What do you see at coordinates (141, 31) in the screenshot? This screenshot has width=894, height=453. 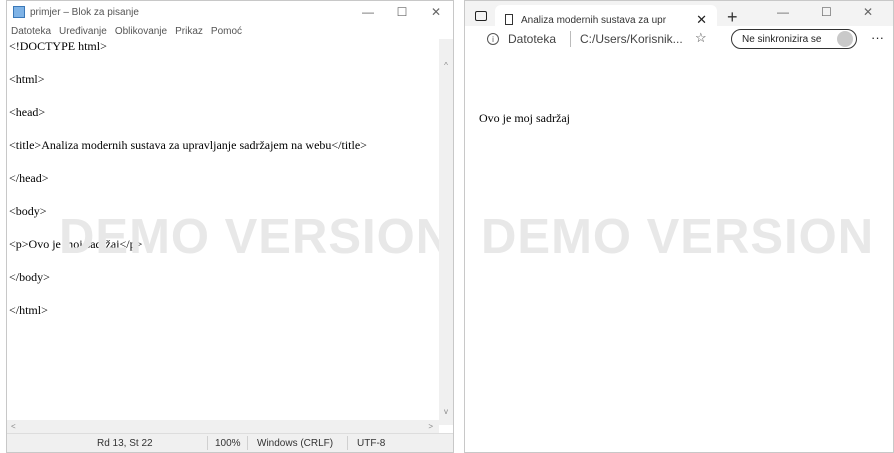 I see `menu-oblikovanje: Oblikovanje` at bounding box center [141, 31].